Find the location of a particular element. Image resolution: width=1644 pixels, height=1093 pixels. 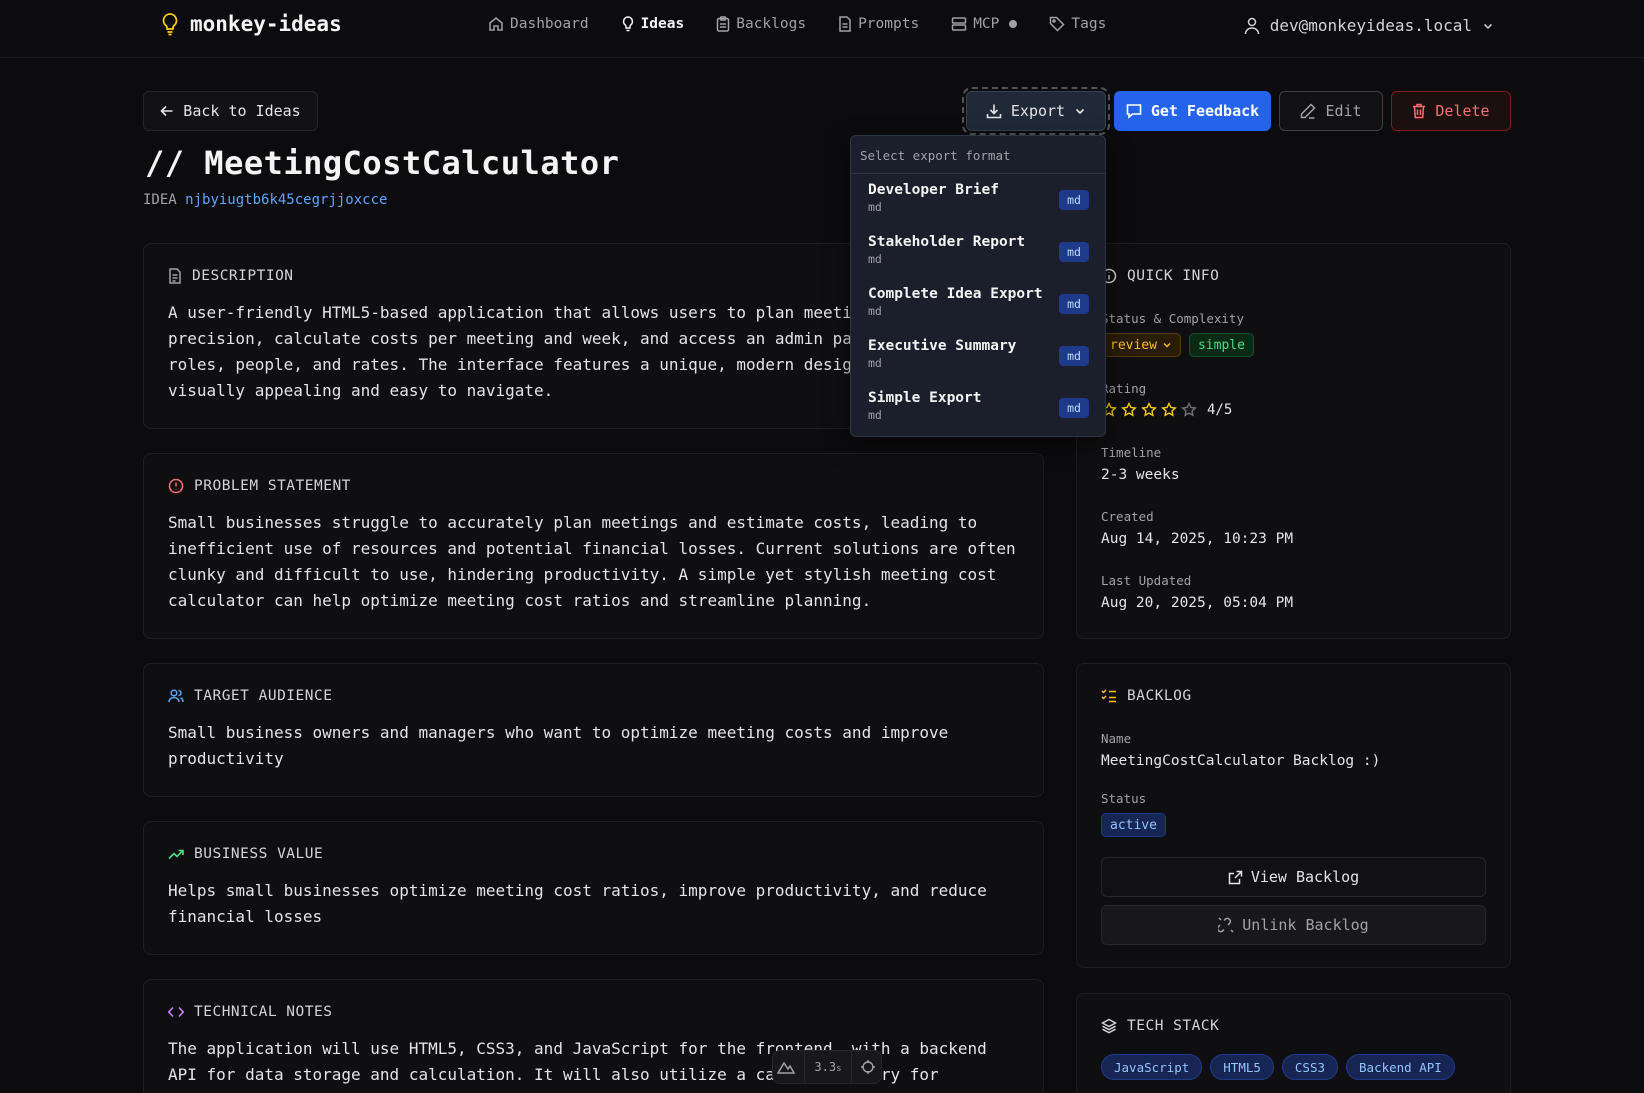

nav-mcp: MCP is located at coordinates (984, 24).